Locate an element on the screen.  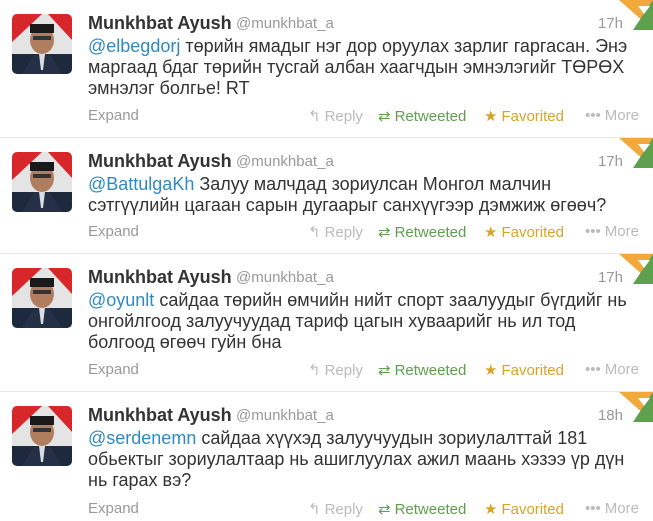
tweet-header: Munkhbat Ayush @munkhbat_a 18h is located at coordinates (355, 413).